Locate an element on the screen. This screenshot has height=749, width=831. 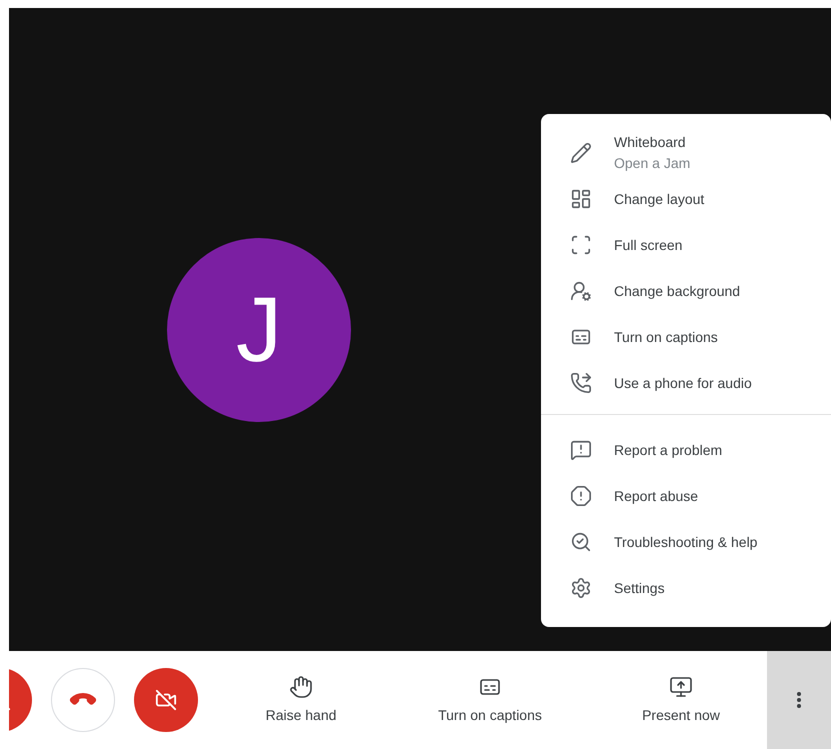
menu-item: Report a problem is located at coordinates (686, 450).